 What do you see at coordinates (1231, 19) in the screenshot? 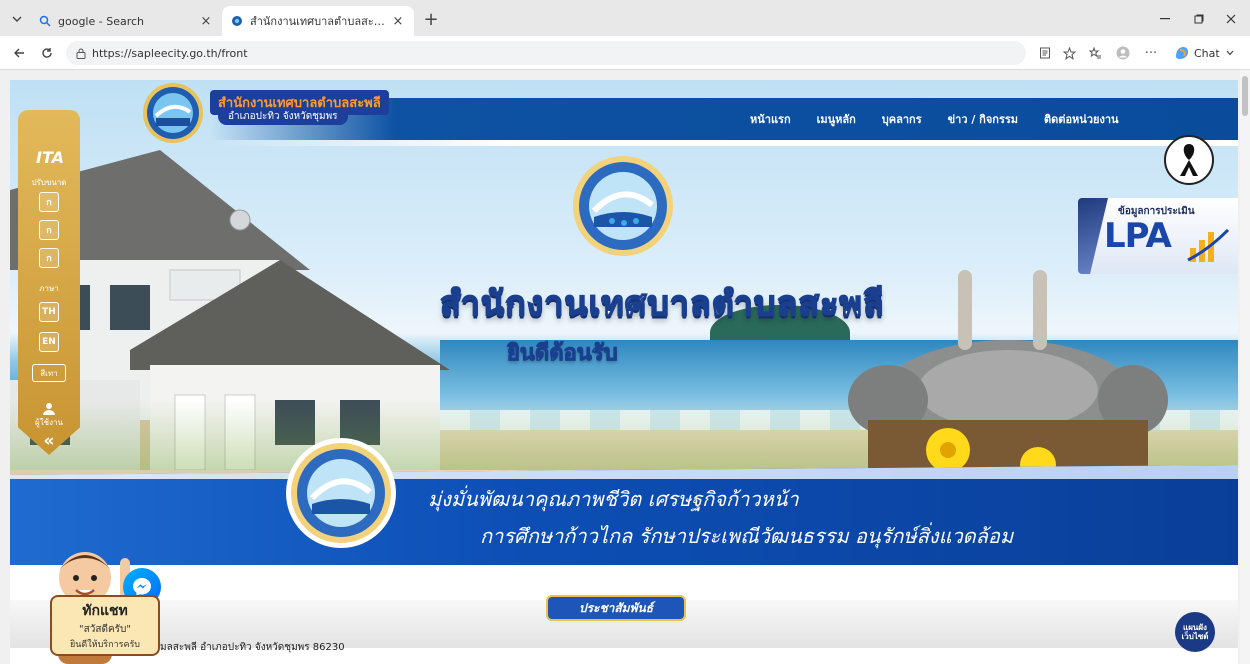
I see `close-window-icon` at bounding box center [1231, 19].